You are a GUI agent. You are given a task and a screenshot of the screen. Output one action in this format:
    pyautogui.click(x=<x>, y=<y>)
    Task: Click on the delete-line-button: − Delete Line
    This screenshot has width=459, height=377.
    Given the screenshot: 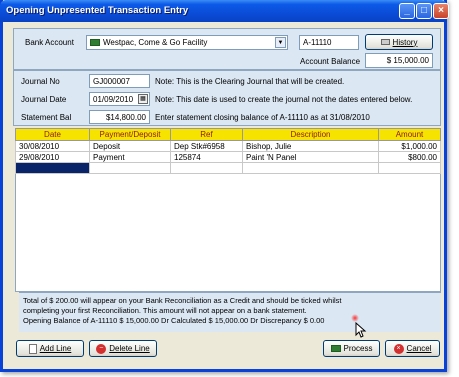 What is the action you would take?
    pyautogui.click(x=123, y=348)
    